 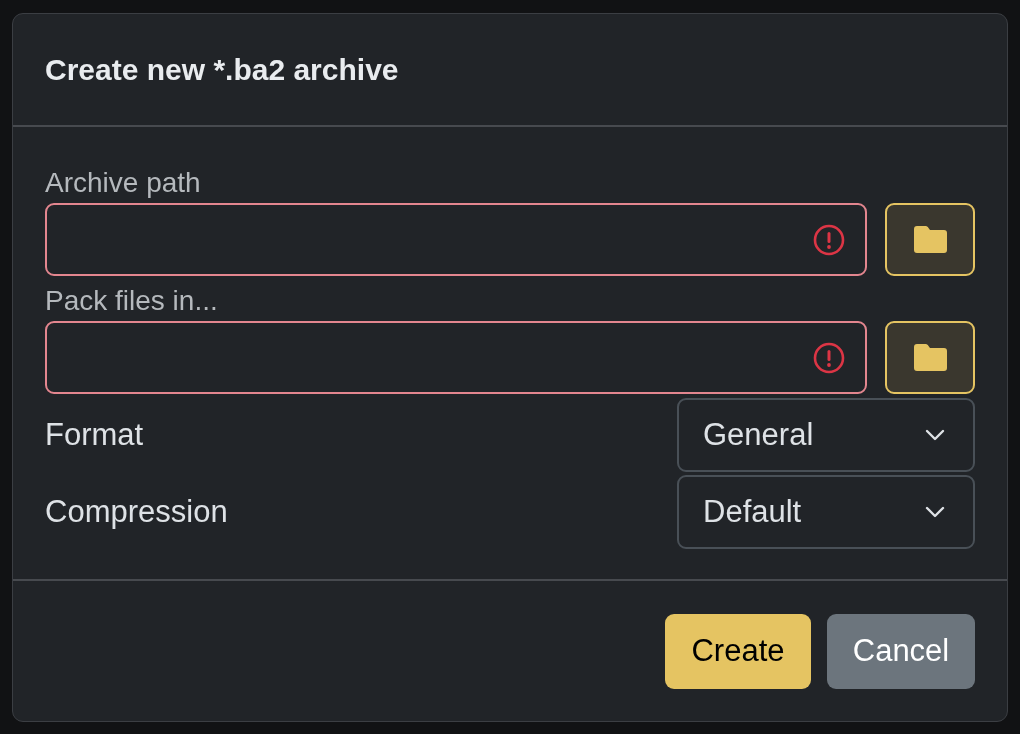 What do you see at coordinates (123, 183) in the screenshot?
I see `field-label: Archive path` at bounding box center [123, 183].